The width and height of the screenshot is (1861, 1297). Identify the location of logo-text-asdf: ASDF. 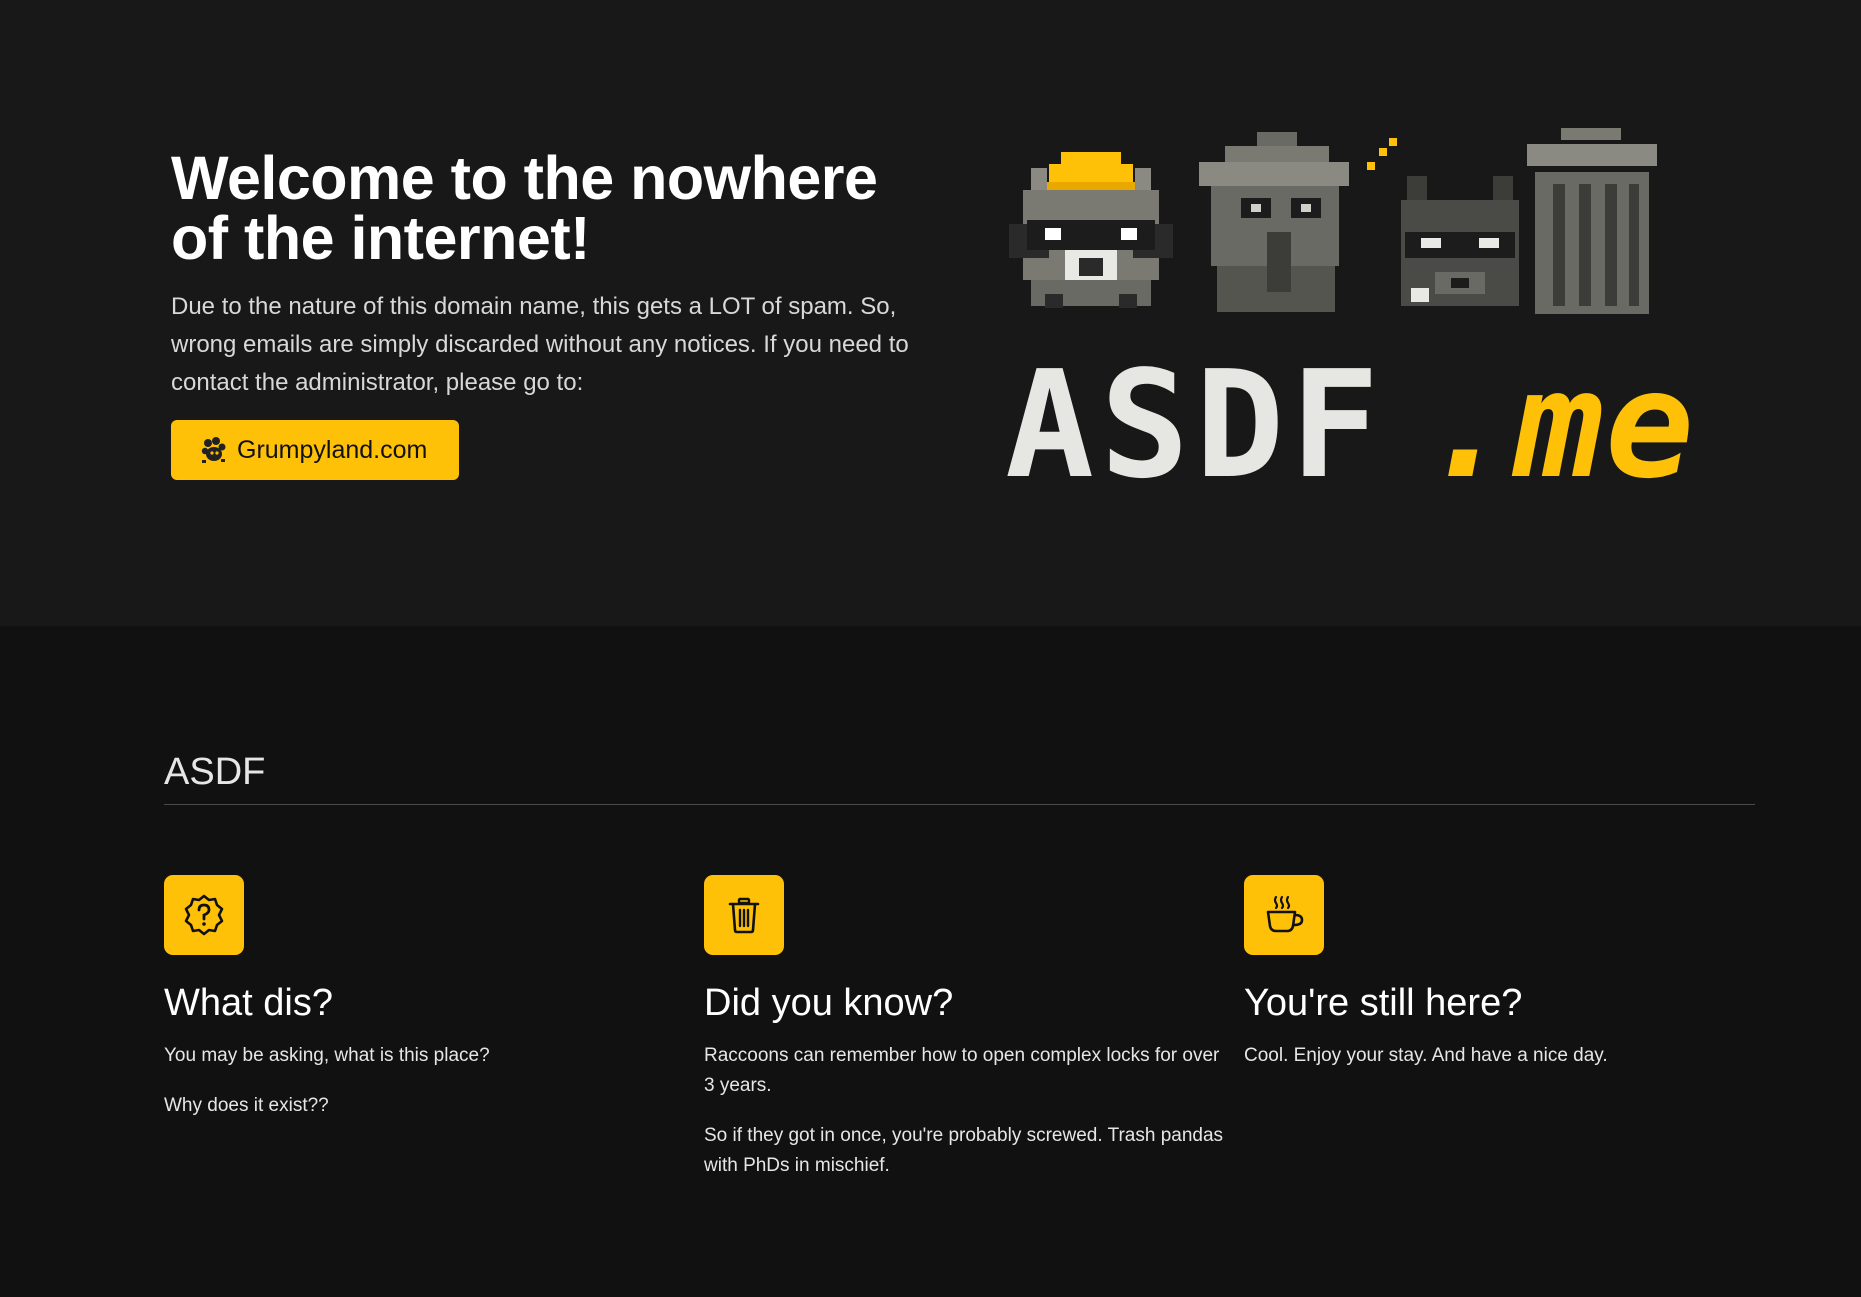
(1195, 423).